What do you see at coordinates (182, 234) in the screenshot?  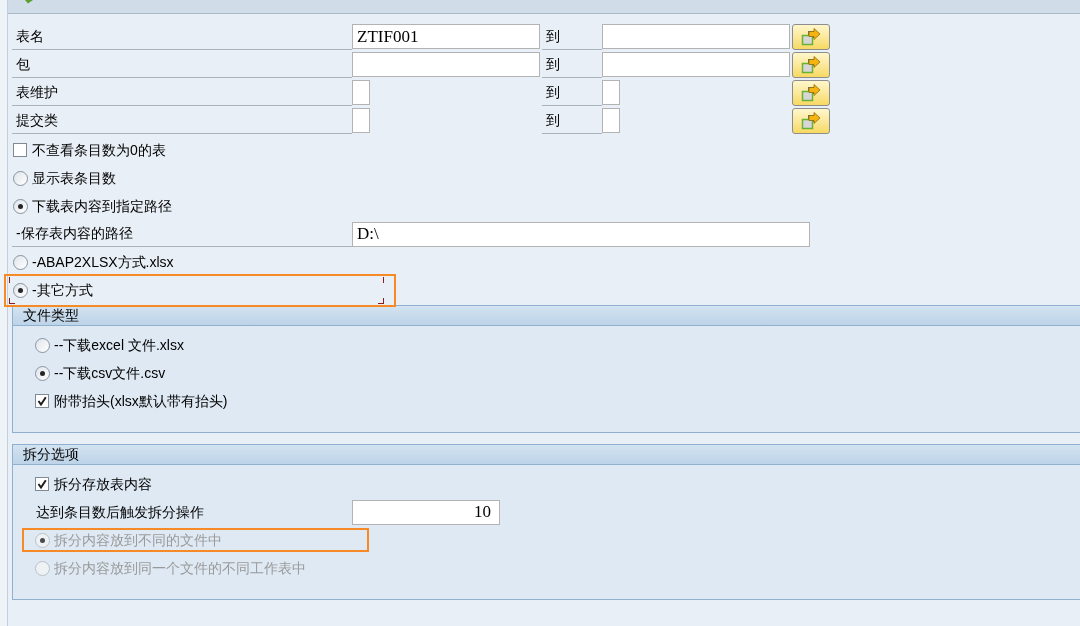 I see `field-label: -保存表内容的路径` at bounding box center [182, 234].